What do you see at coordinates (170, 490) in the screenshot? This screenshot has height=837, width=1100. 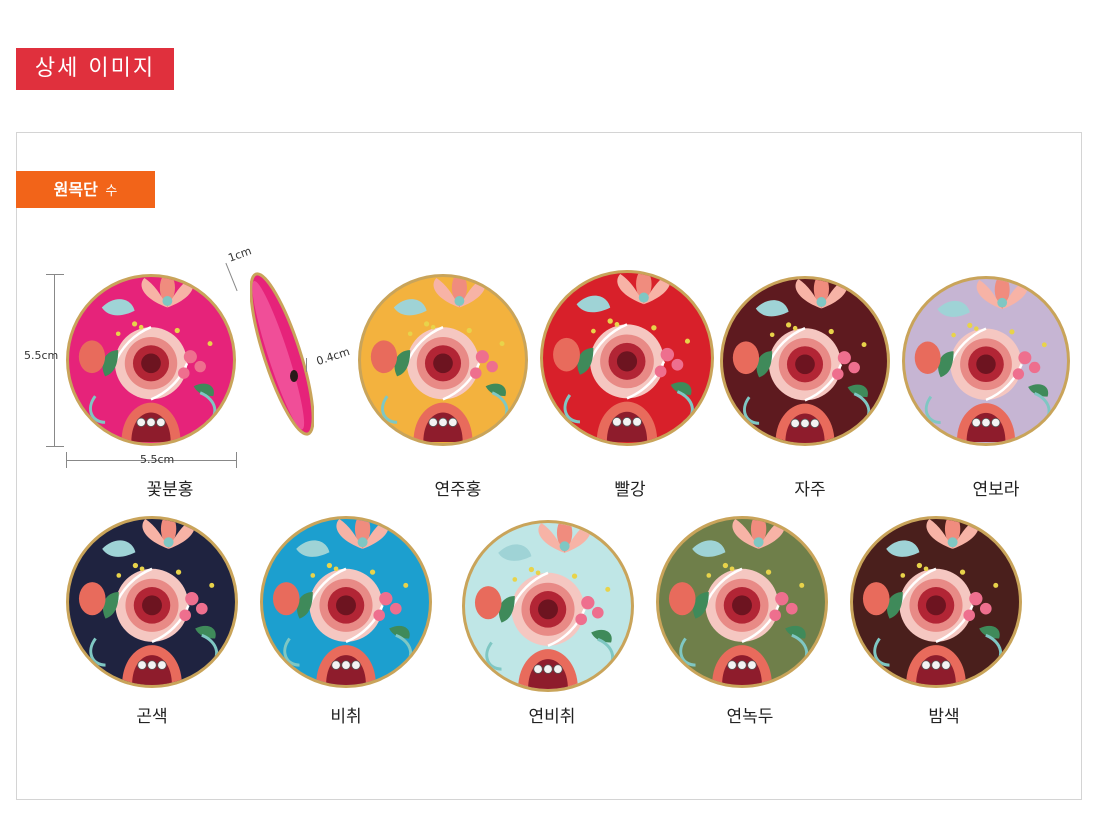 I see `color-name-1: 꽃분홍` at bounding box center [170, 490].